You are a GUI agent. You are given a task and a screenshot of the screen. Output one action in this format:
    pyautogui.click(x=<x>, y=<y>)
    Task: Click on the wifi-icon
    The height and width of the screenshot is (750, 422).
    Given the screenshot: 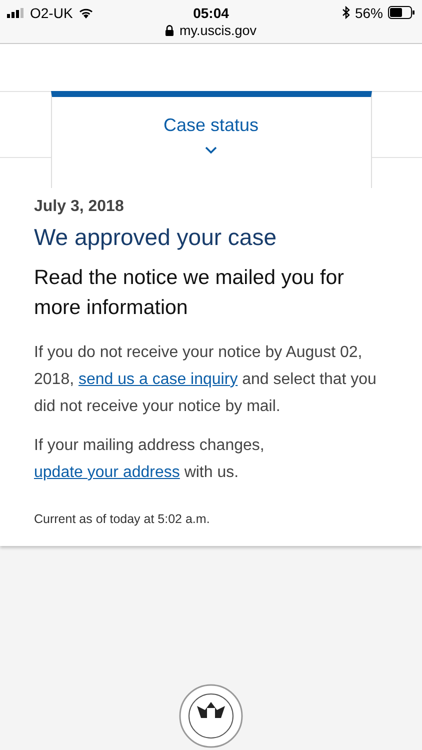 What is the action you would take?
    pyautogui.click(x=86, y=12)
    